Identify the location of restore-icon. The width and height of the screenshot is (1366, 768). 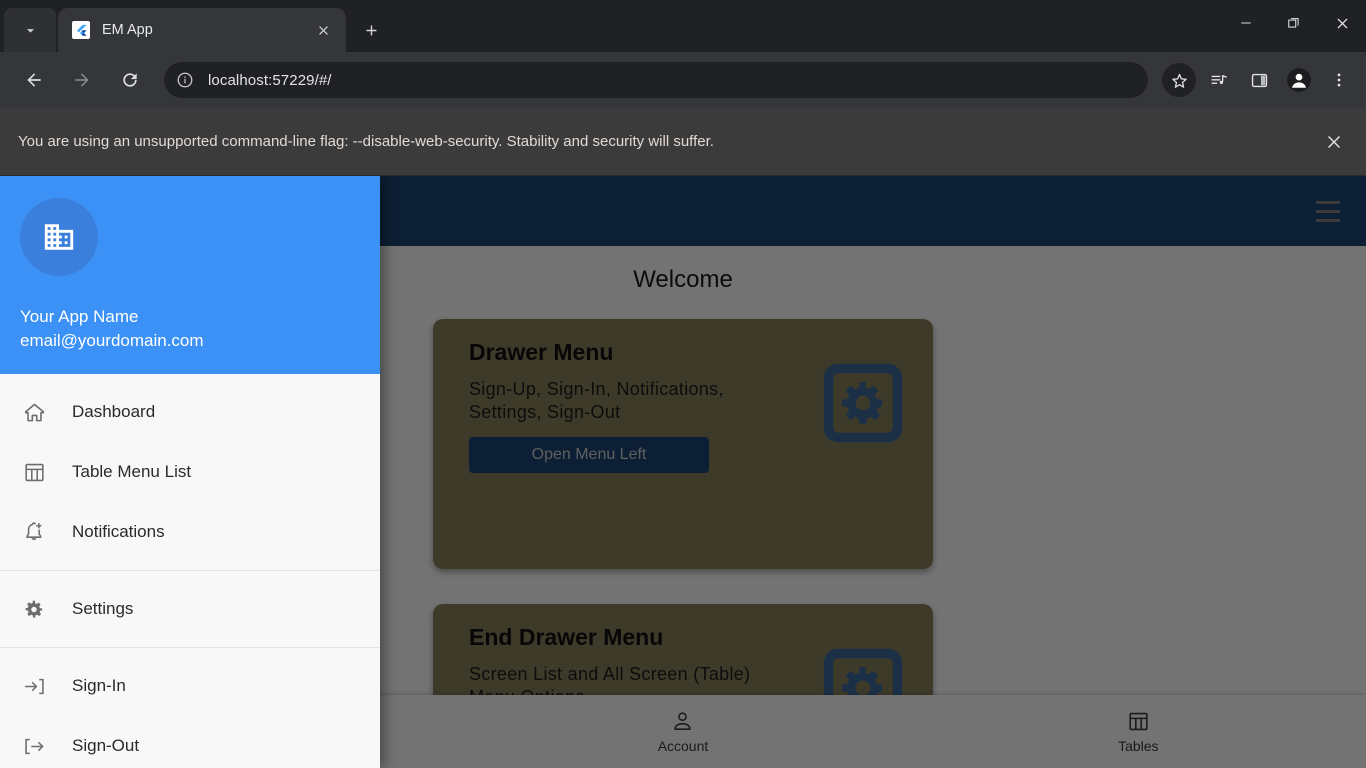
(1293, 23).